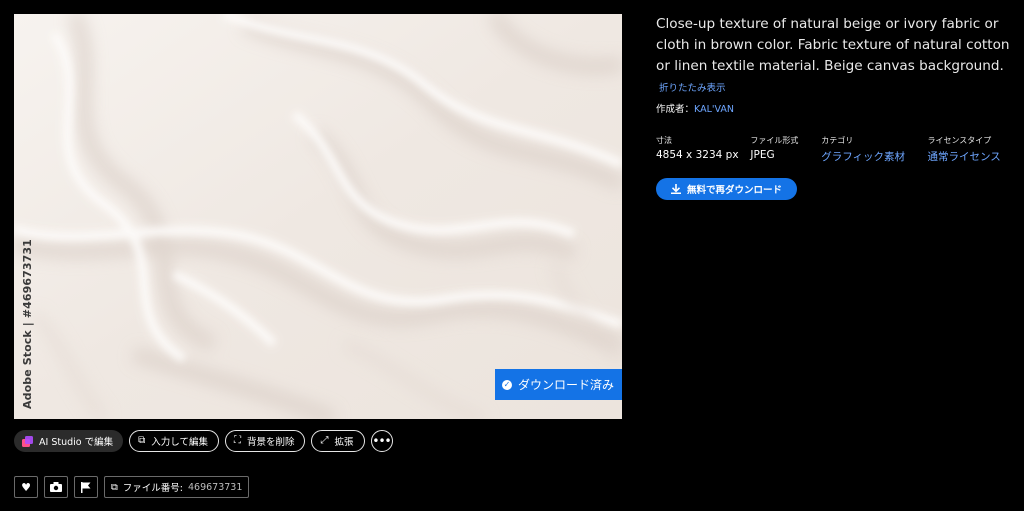 The image size is (1024, 511). I want to click on meta-category: カテゴリ グラフィック素材, so click(874, 149).